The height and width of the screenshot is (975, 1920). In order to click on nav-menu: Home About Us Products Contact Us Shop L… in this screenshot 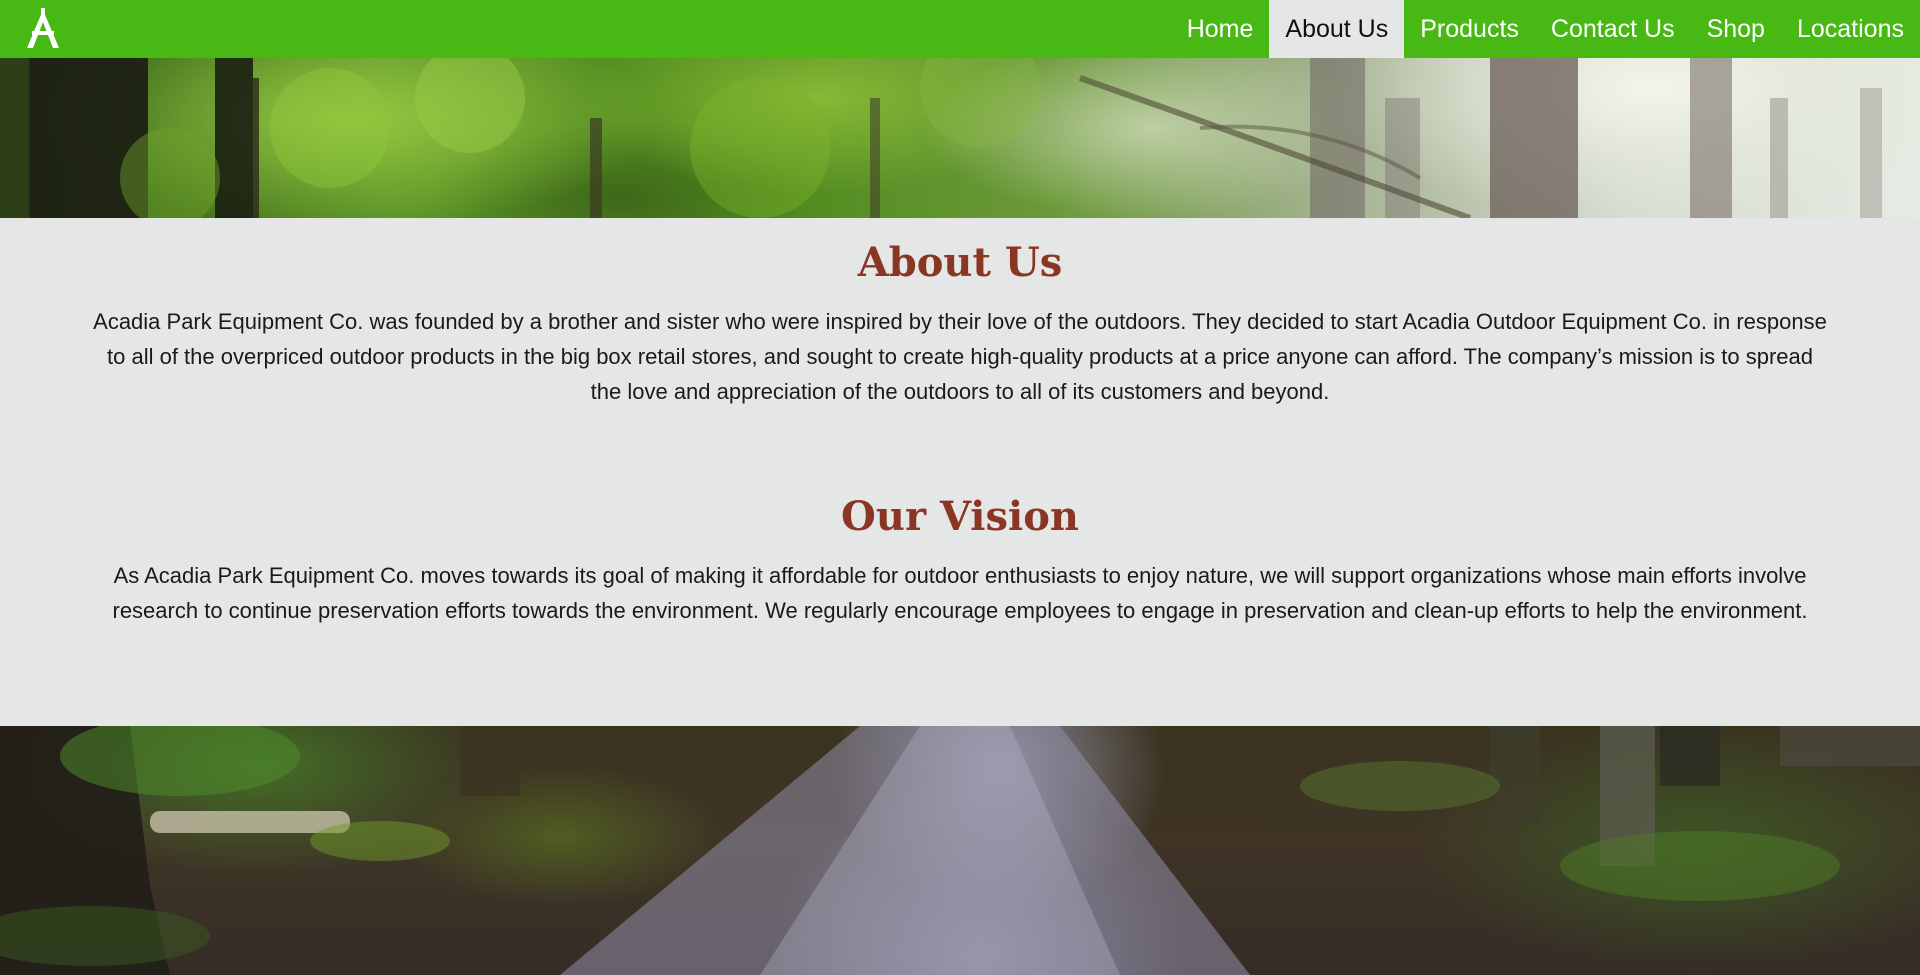, I will do `click(1545, 29)`.